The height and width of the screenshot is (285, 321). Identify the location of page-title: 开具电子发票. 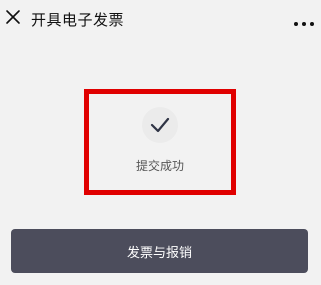
(78, 20).